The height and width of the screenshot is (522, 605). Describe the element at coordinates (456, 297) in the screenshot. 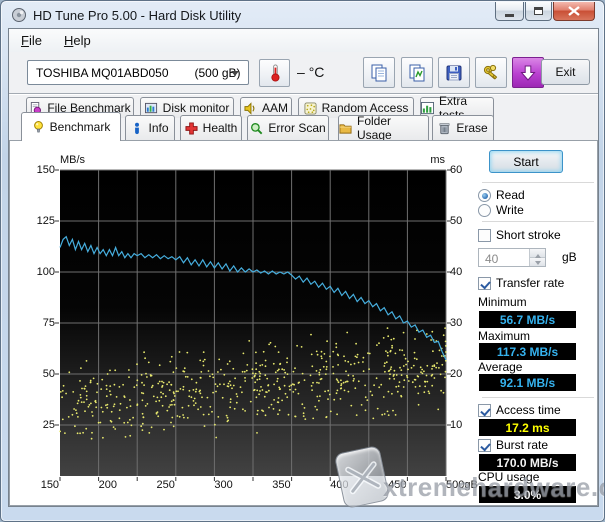

I see `right-axis-ticks: 60 50 40 30 20 10` at that location.